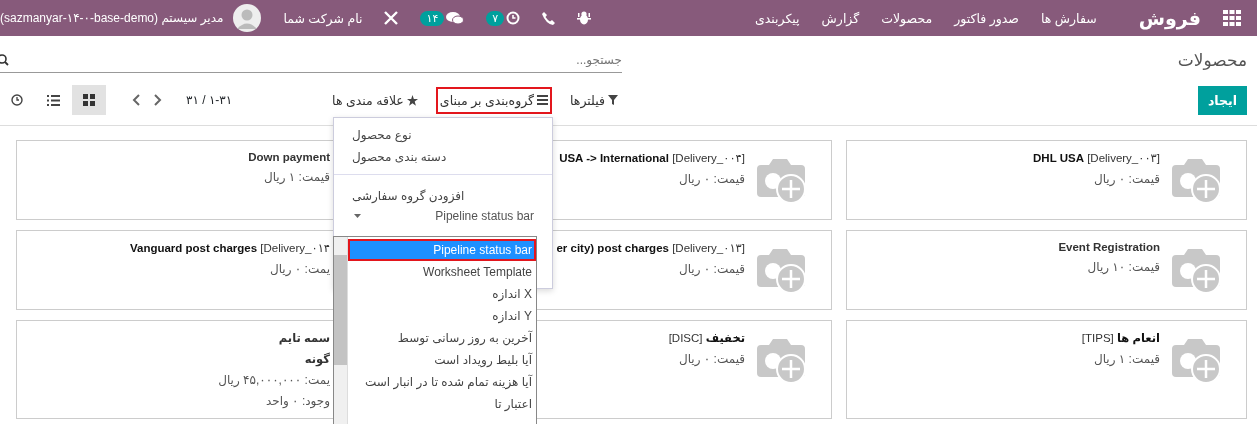 The height and width of the screenshot is (424, 1257). What do you see at coordinates (1232, 18) in the screenshot?
I see `apps-grid-icon` at bounding box center [1232, 18].